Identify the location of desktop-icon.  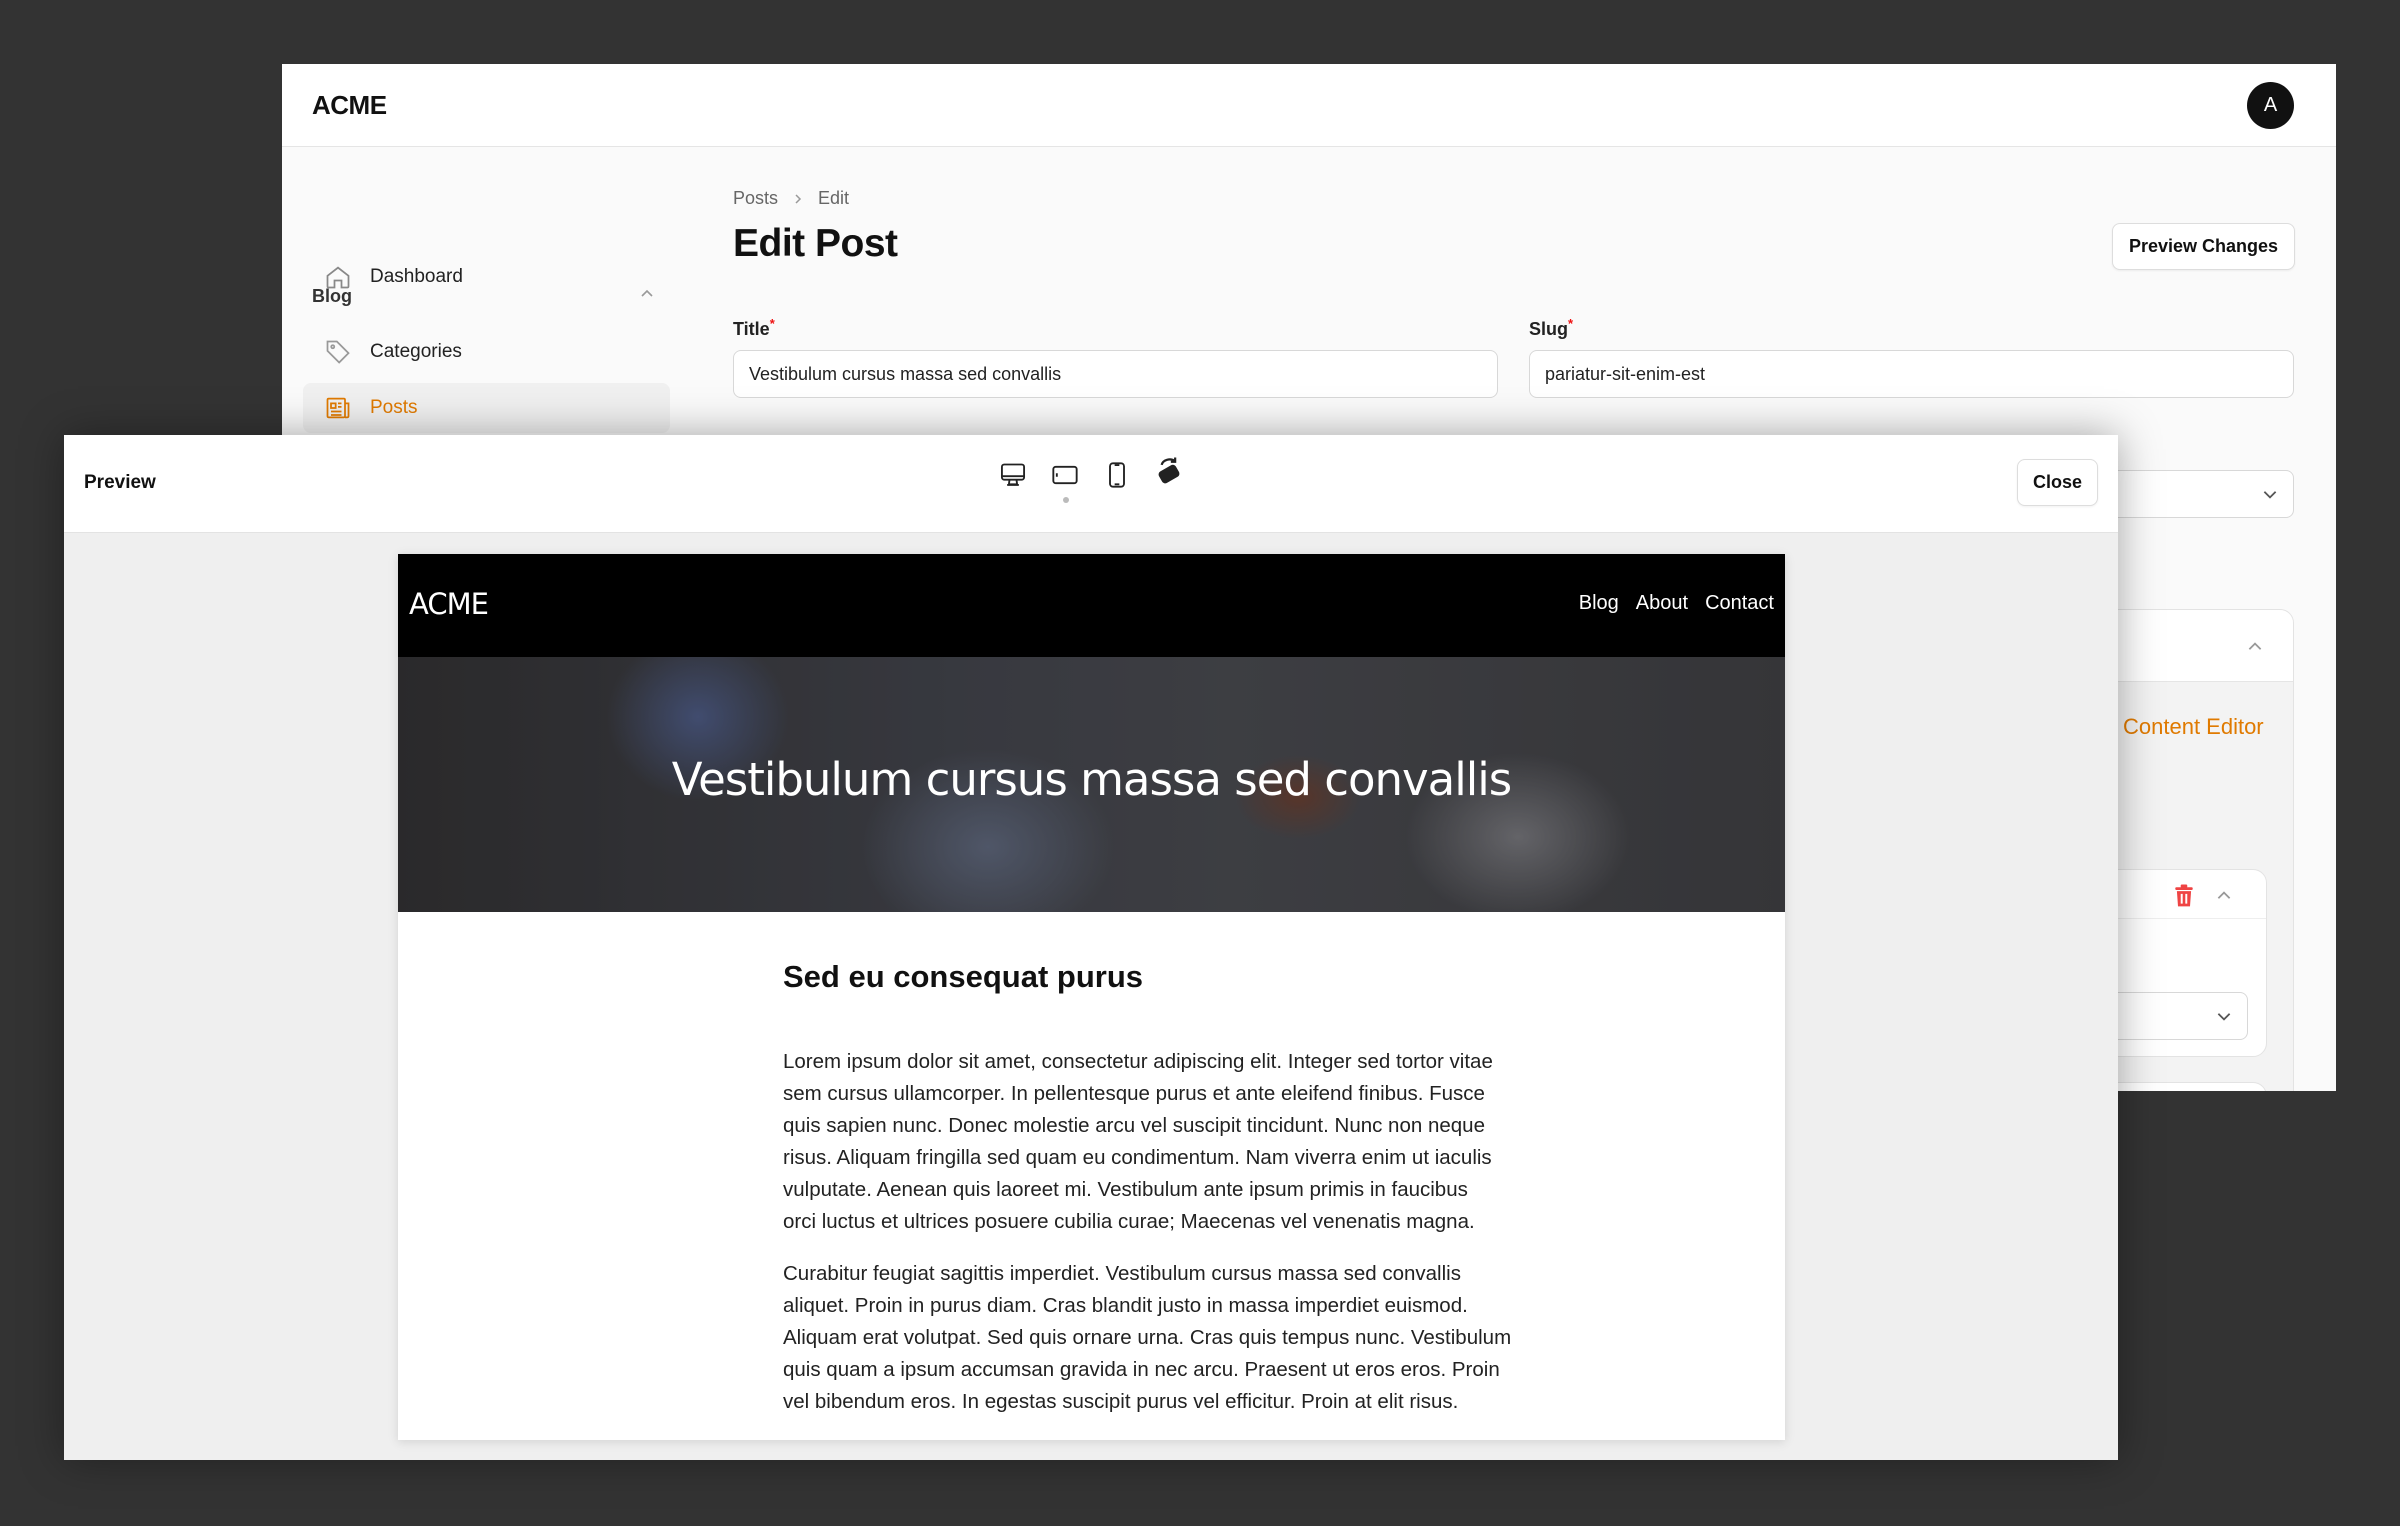
(1013, 475).